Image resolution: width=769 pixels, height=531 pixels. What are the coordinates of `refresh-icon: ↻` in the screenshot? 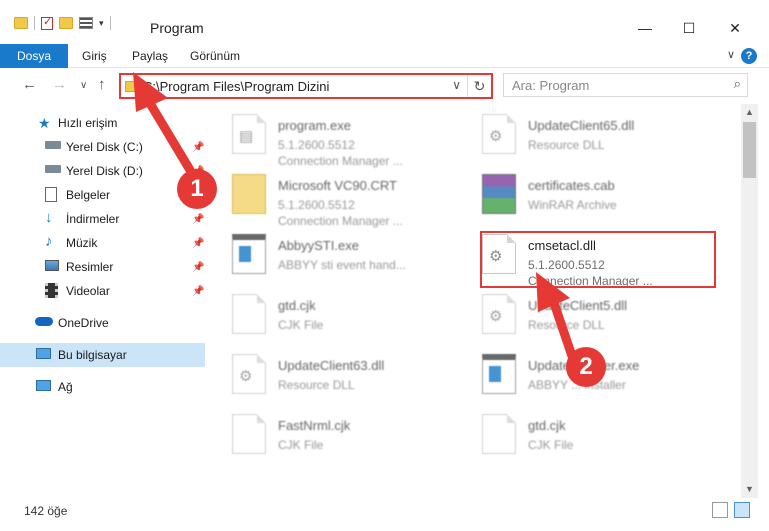 It's located at (479, 86).